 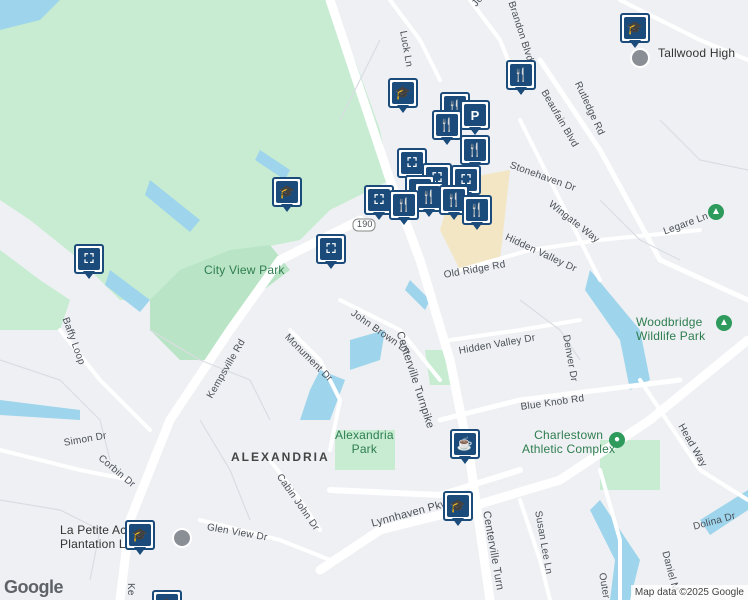 What do you see at coordinates (465, 444) in the screenshot?
I see `coffee-cup-icon: ☕` at bounding box center [465, 444].